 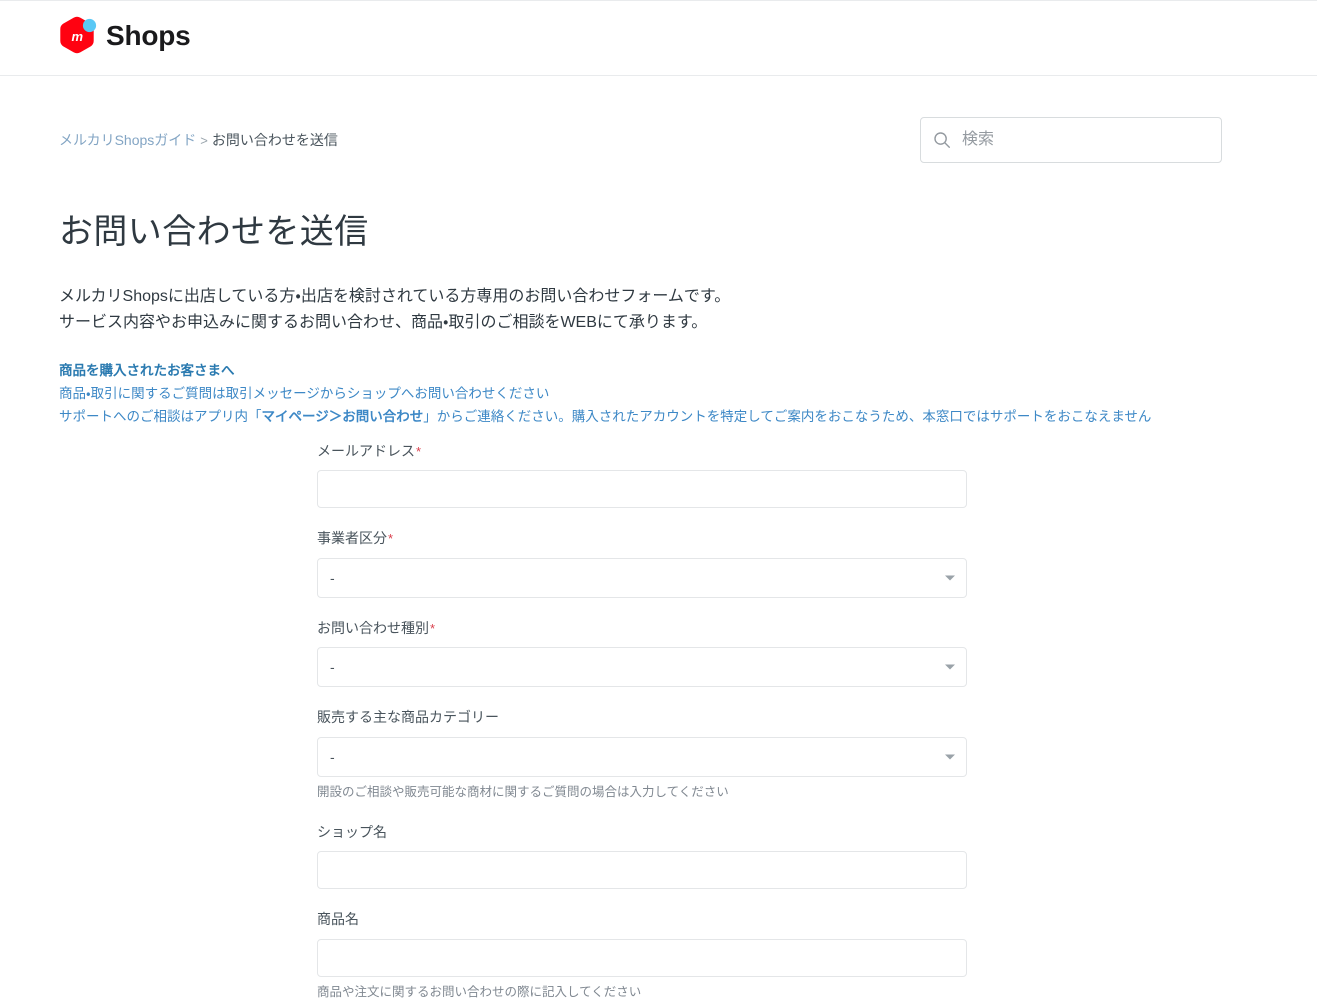 I want to click on site-header: m Shops, so click(x=658, y=38).